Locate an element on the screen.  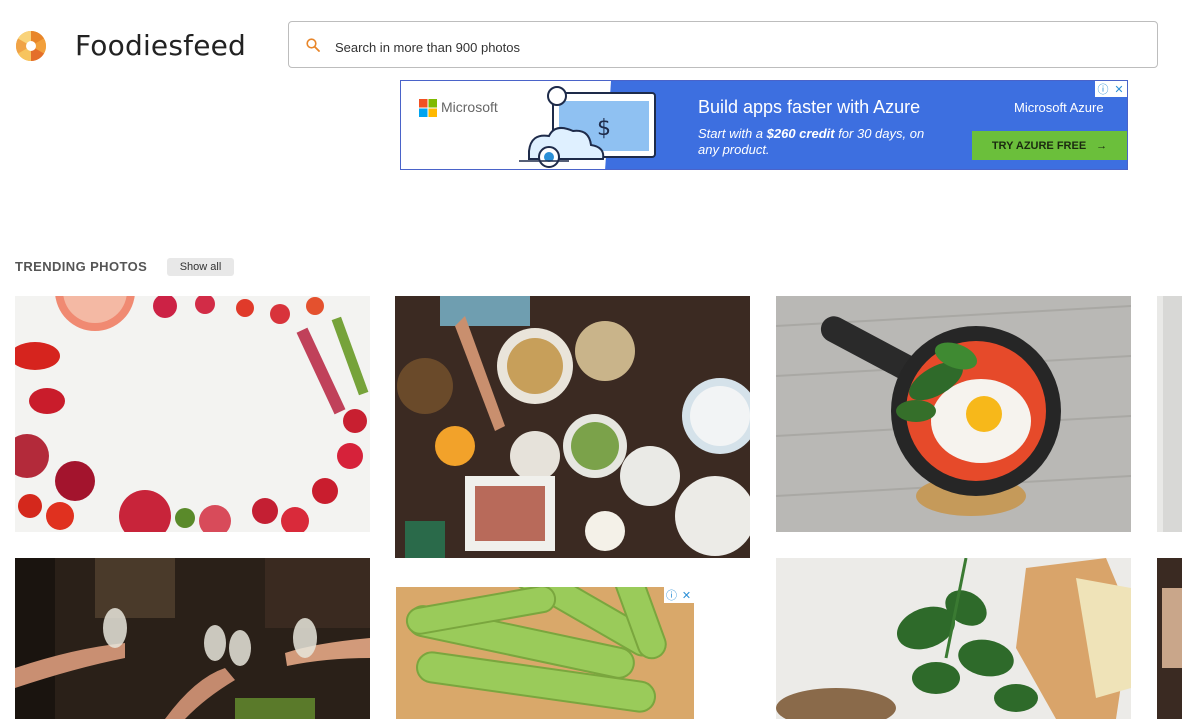
small-ad-controls: ⓘ ✕ is located at coordinates (679, 595).